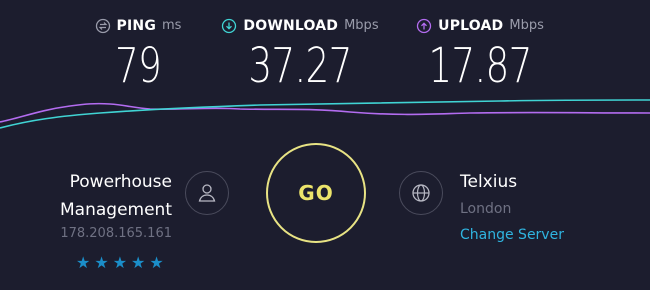  What do you see at coordinates (116, 210) in the screenshot?
I see `isp-name-line2: Management` at bounding box center [116, 210].